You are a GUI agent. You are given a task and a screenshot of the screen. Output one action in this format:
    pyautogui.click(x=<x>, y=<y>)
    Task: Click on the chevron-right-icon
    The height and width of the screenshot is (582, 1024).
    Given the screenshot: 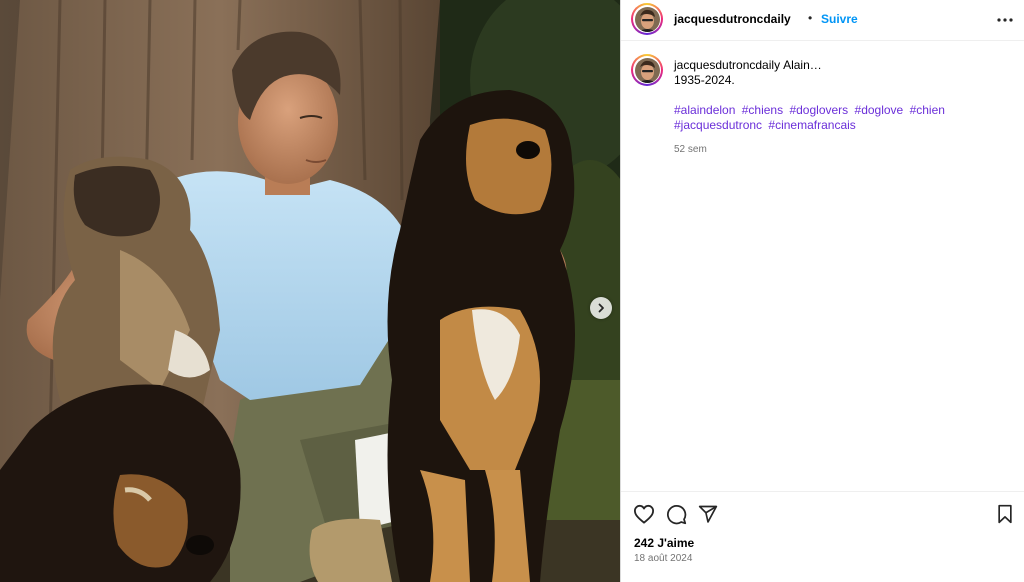 What is the action you would take?
    pyautogui.click(x=601, y=308)
    